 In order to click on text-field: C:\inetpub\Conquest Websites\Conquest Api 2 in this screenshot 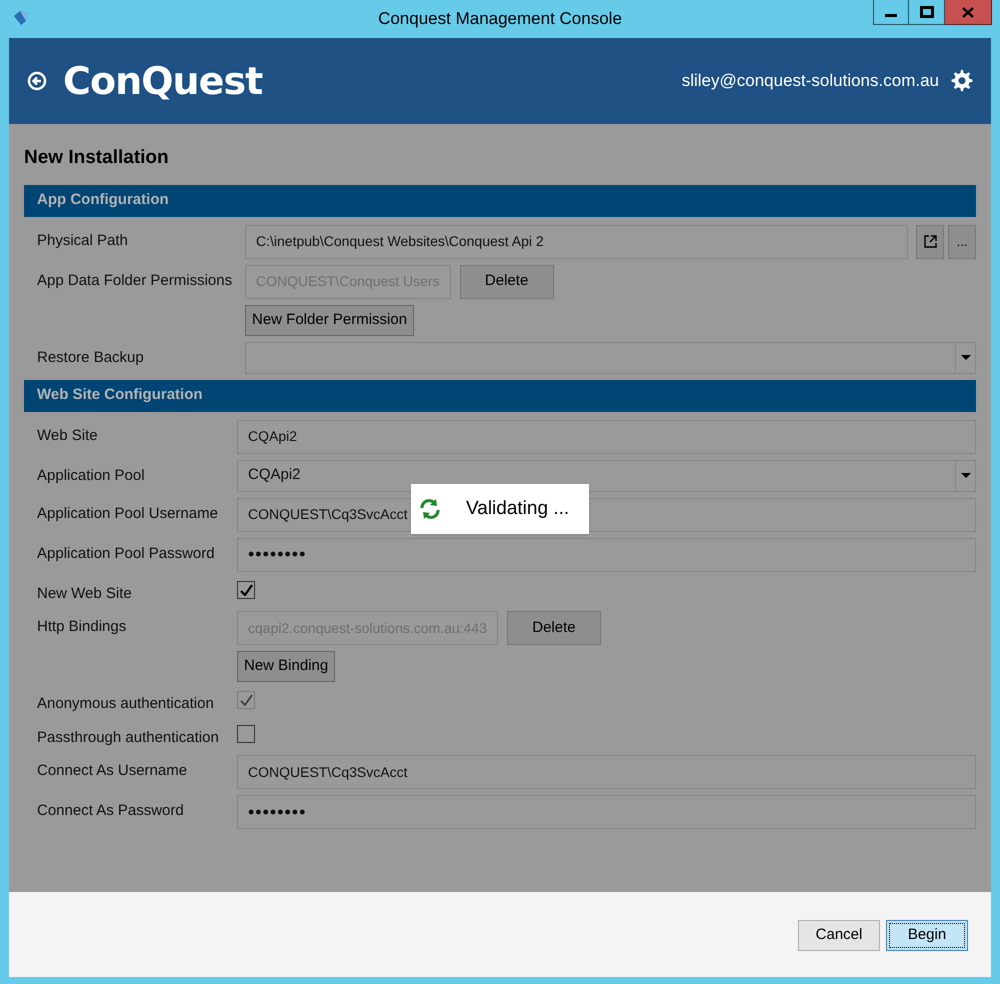, I will do `click(576, 241)`.